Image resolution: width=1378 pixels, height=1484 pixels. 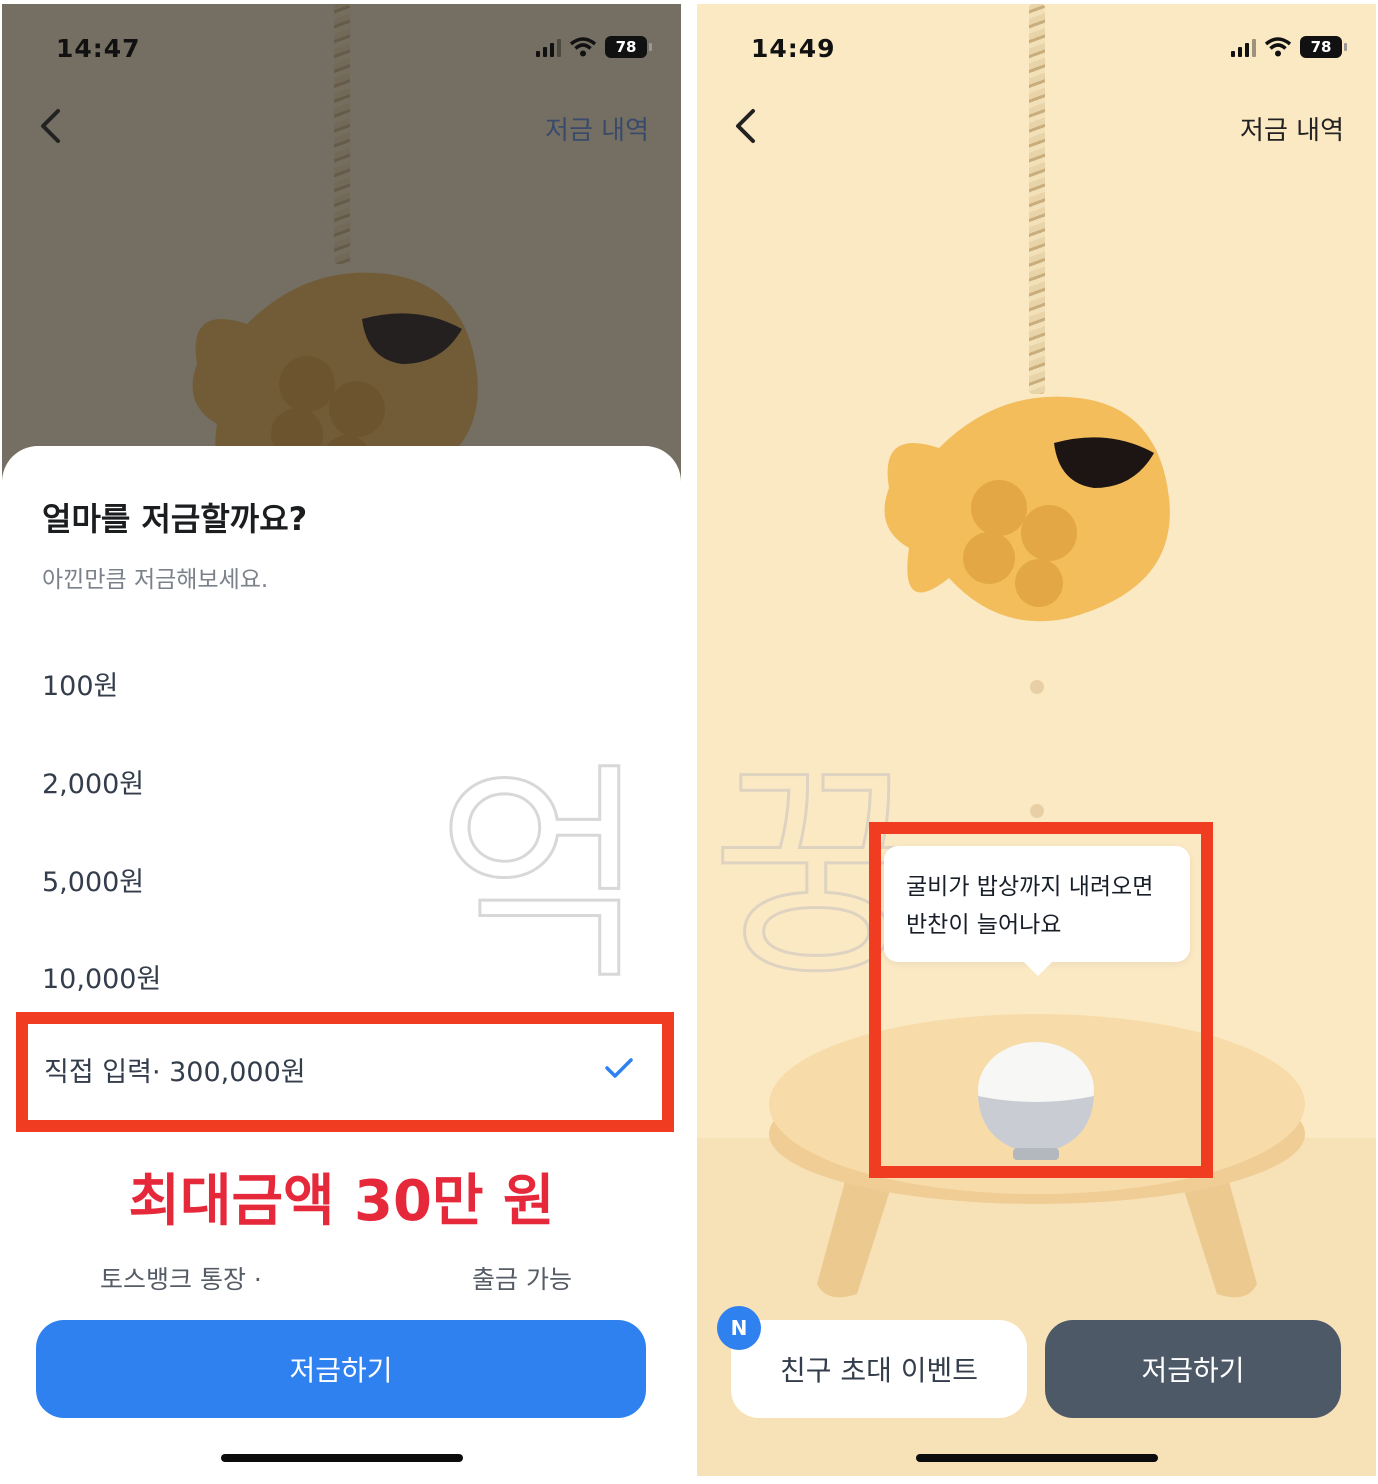 I want to click on fish-icon, so click(x=1029, y=503).